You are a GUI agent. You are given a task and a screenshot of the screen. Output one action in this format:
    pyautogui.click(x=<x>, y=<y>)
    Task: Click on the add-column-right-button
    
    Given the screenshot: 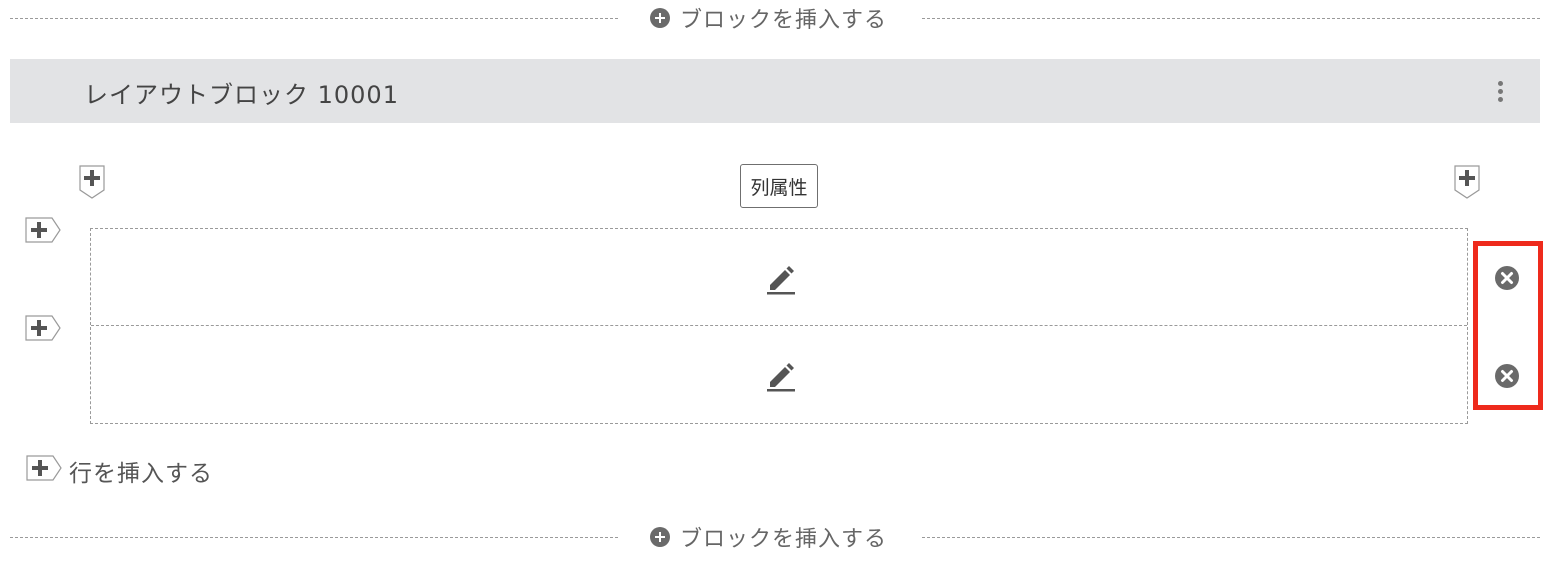 What is the action you would take?
    pyautogui.click(x=1467, y=182)
    